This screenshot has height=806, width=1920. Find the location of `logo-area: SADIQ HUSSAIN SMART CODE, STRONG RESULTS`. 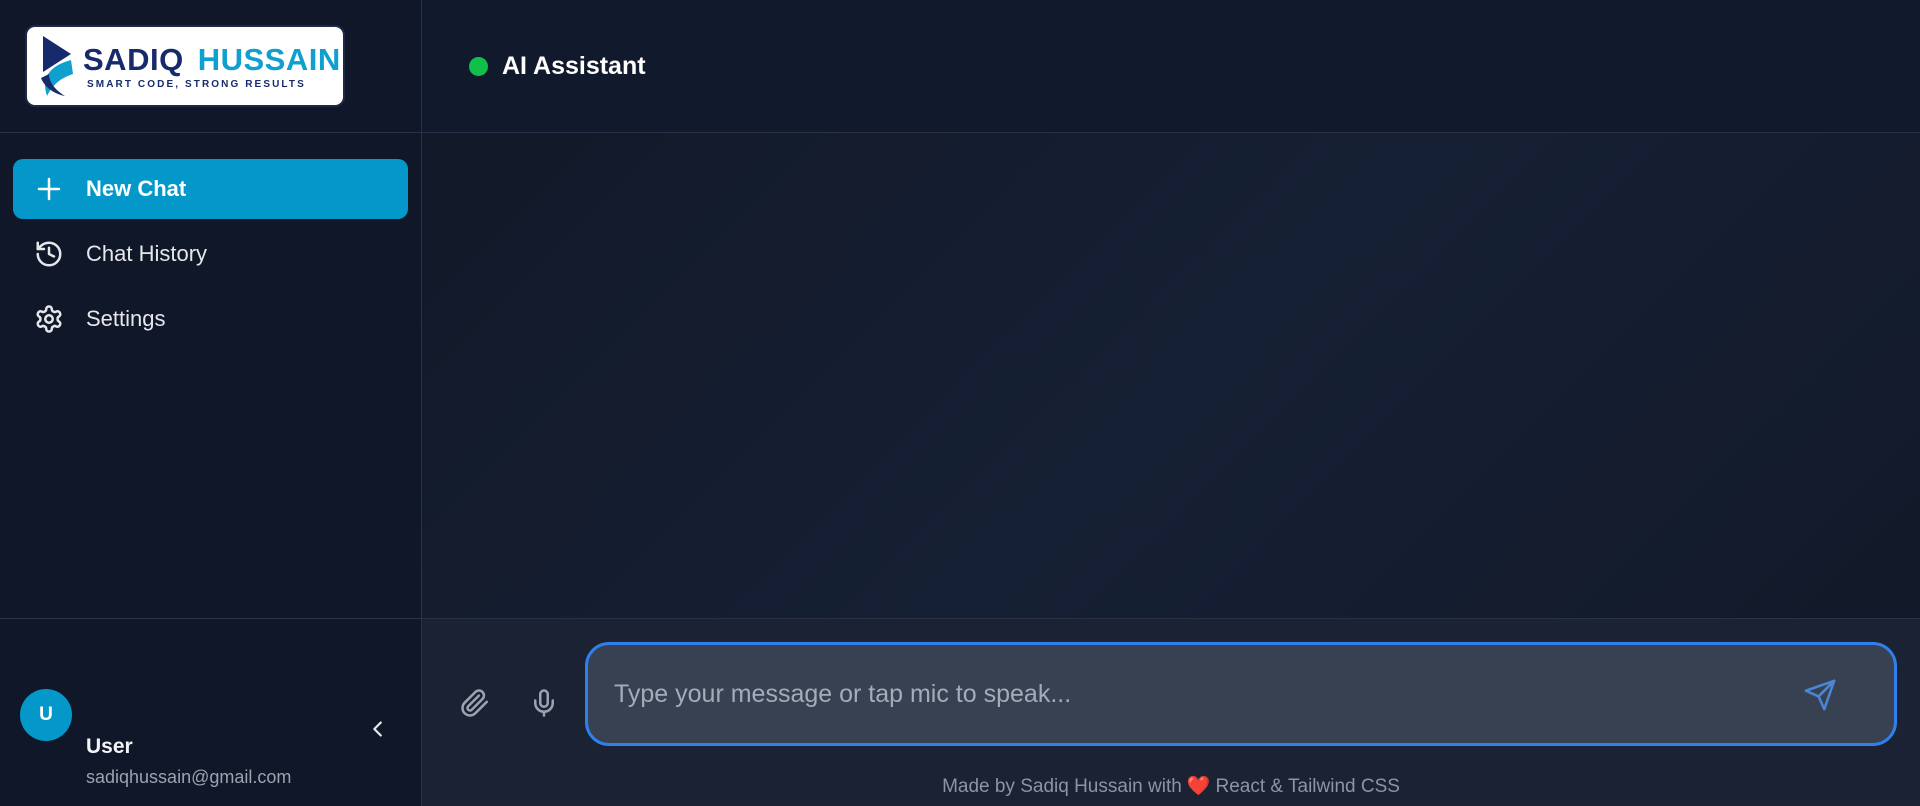

logo-area: SADIQ HUSSAIN SMART CODE, STRONG RESULTS is located at coordinates (210, 66).